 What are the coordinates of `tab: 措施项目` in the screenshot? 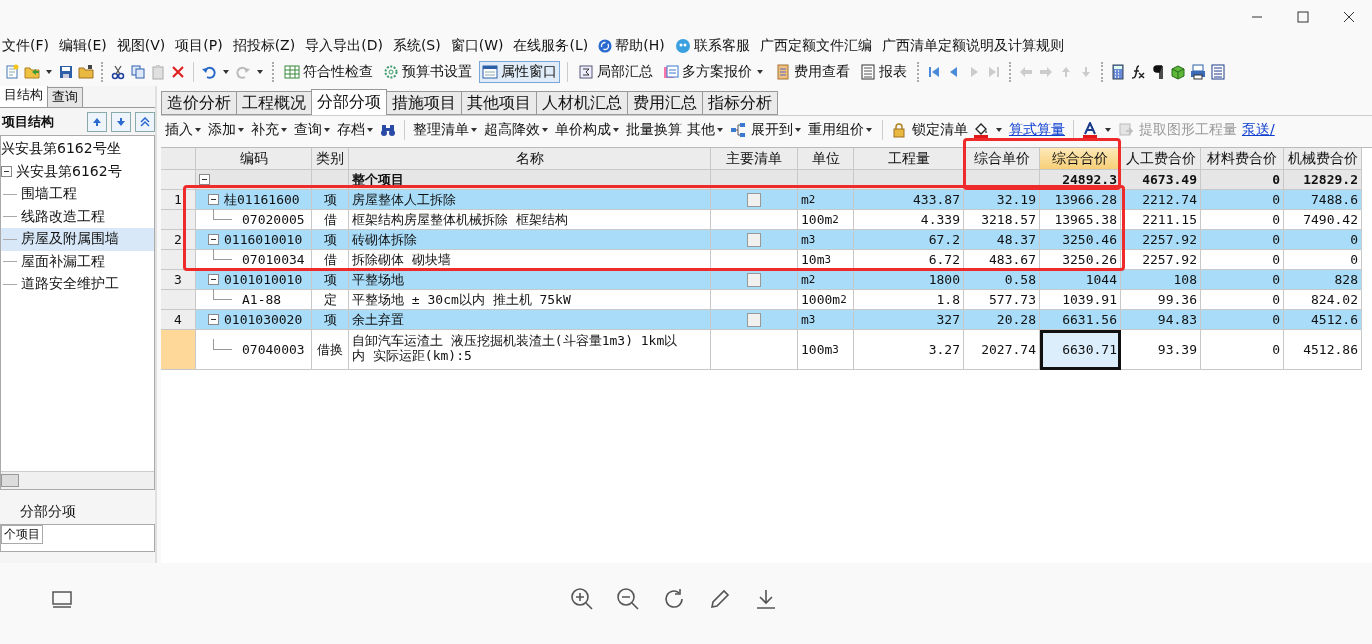 It's located at (424, 103).